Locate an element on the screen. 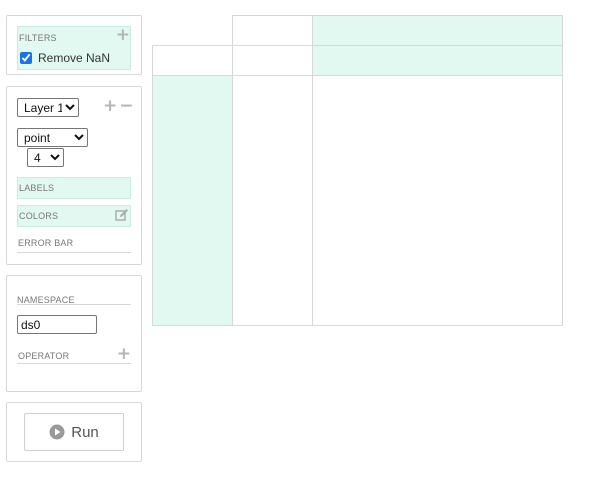 The height and width of the screenshot is (482, 591). run-button: Run is located at coordinates (74, 432).